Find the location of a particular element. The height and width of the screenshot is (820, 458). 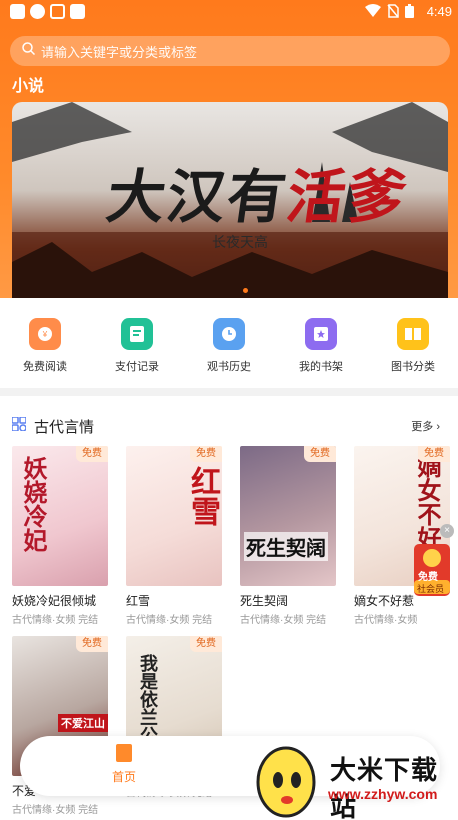

book-category-icon is located at coordinates (413, 334).